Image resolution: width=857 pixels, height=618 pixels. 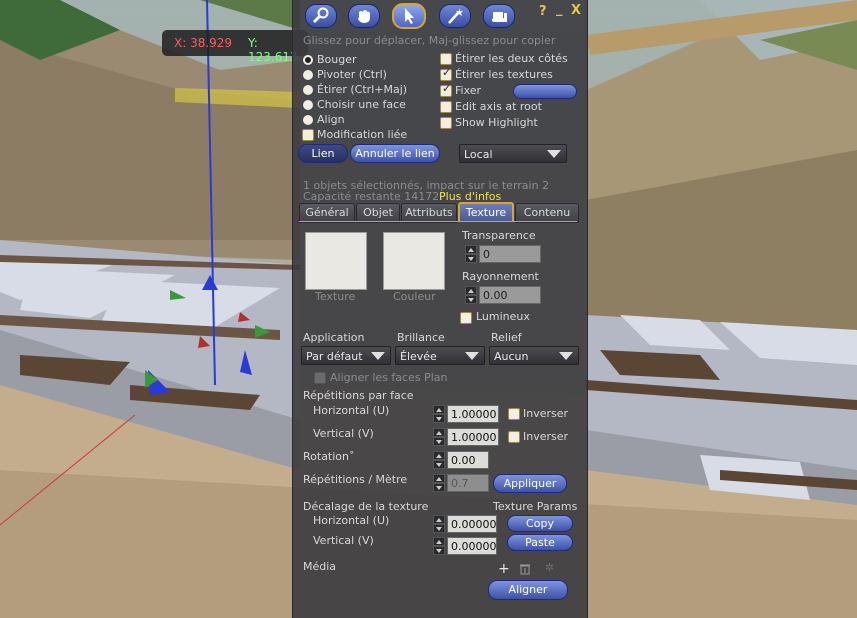 What do you see at coordinates (323, 153) in the screenshot?
I see `link-button: Lien` at bounding box center [323, 153].